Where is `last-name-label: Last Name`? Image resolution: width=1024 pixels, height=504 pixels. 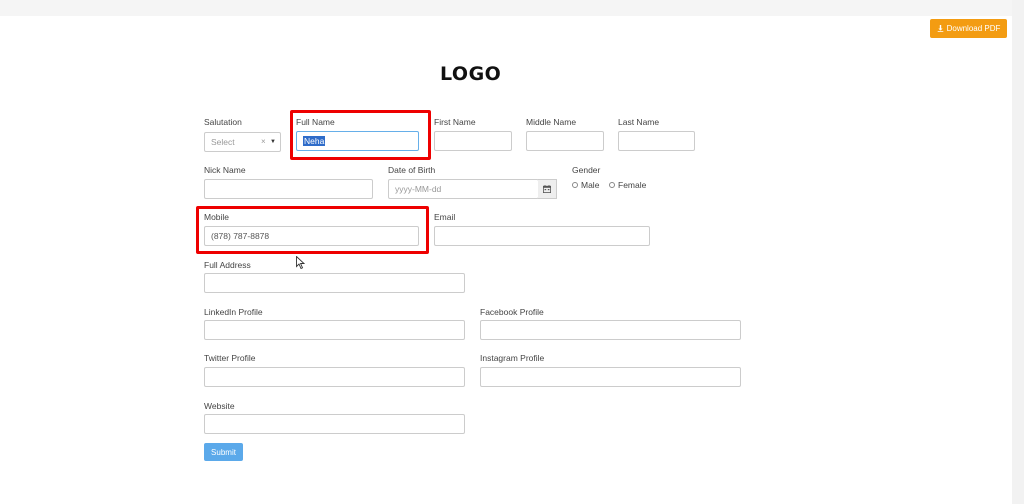 last-name-label: Last Name is located at coordinates (639, 122).